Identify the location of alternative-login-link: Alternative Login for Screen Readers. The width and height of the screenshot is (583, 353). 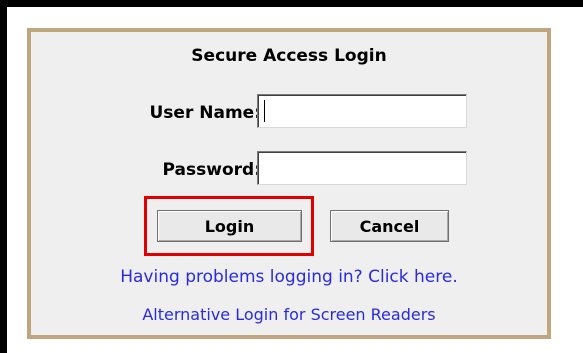
(289, 314).